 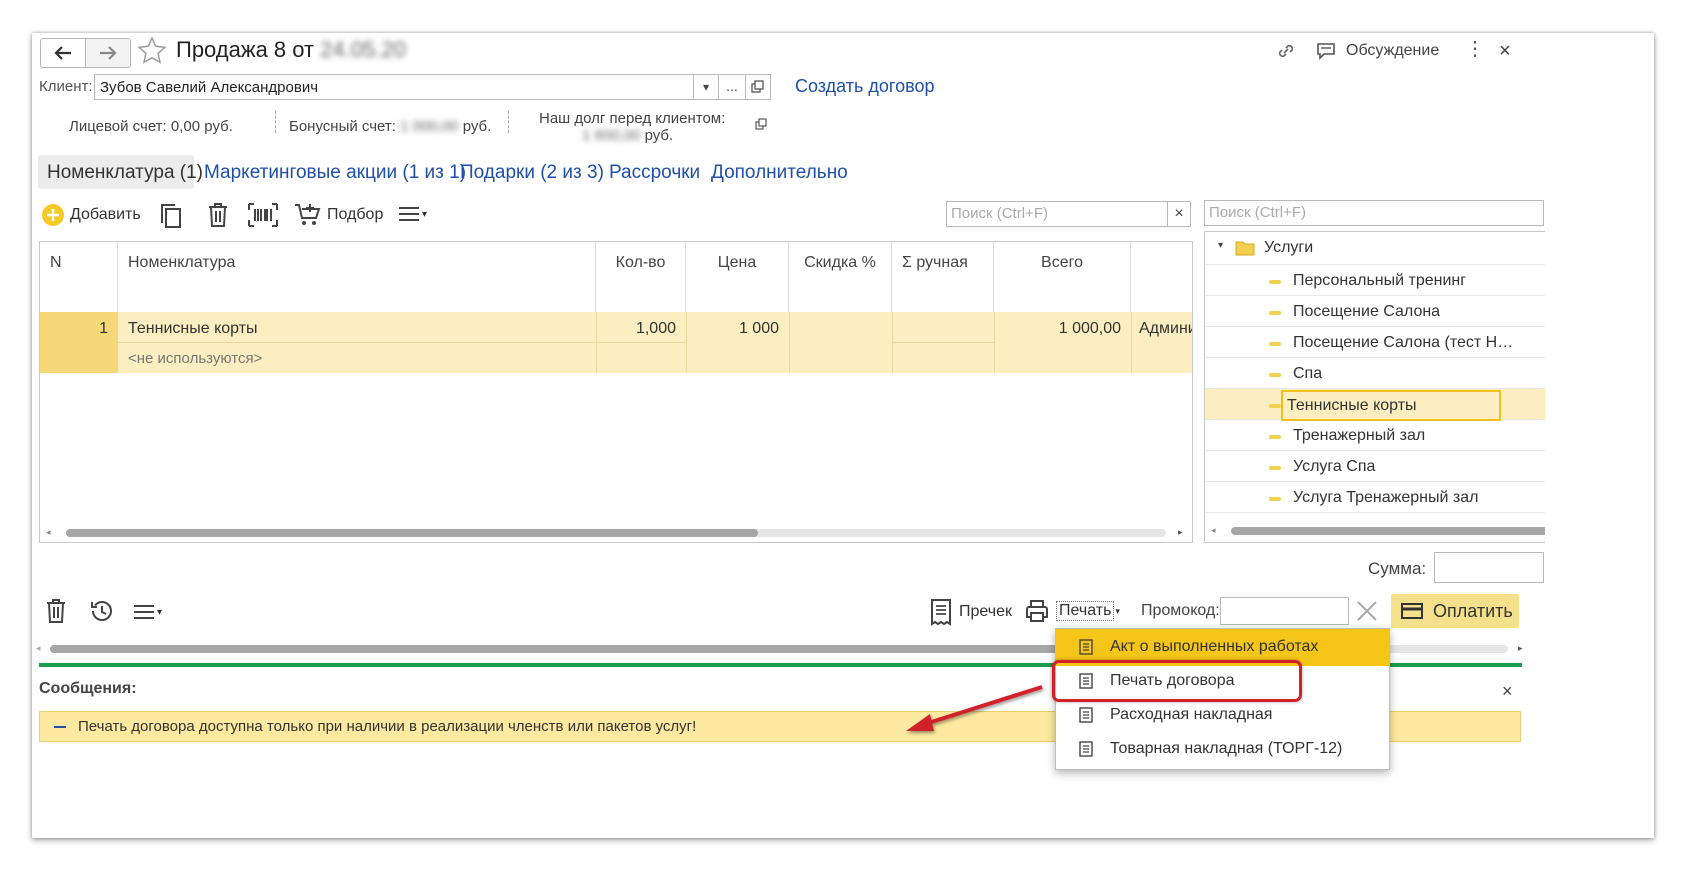 I want to click on menu-item-torg12: Товарная накладная (ТОРГ-12), so click(x=1222, y=749).